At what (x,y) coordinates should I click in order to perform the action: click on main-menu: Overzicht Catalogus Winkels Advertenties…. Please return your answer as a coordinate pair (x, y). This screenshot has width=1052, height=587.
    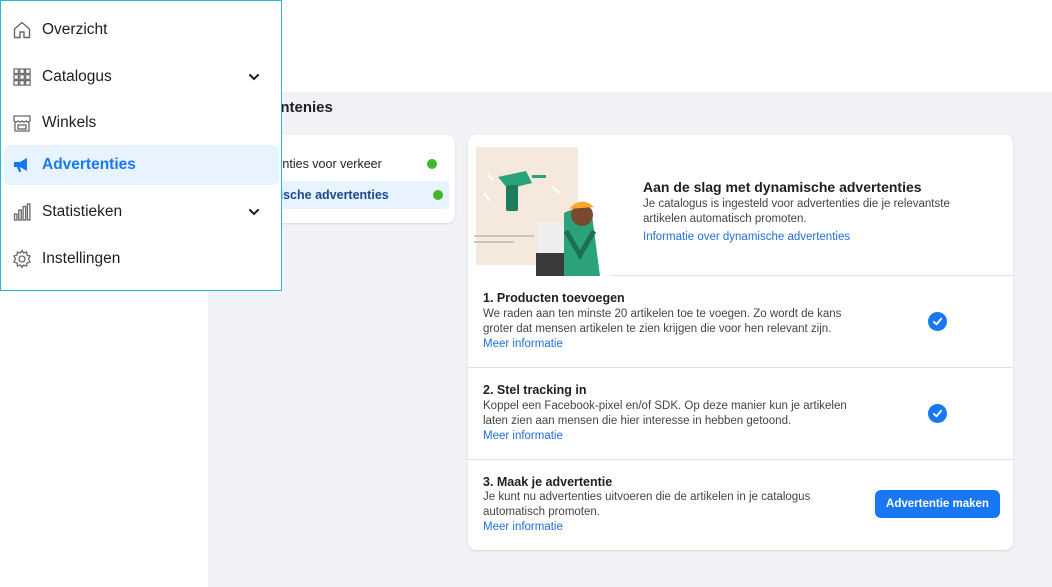
    Looking at the image, I should click on (141, 145).